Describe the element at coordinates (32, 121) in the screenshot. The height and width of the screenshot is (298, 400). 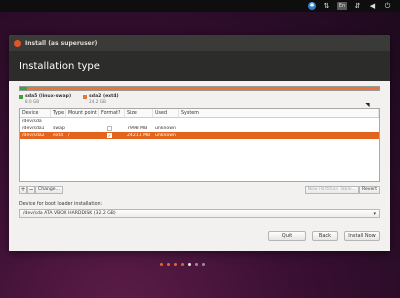
I see `cell-device: /dev/sda` at that location.